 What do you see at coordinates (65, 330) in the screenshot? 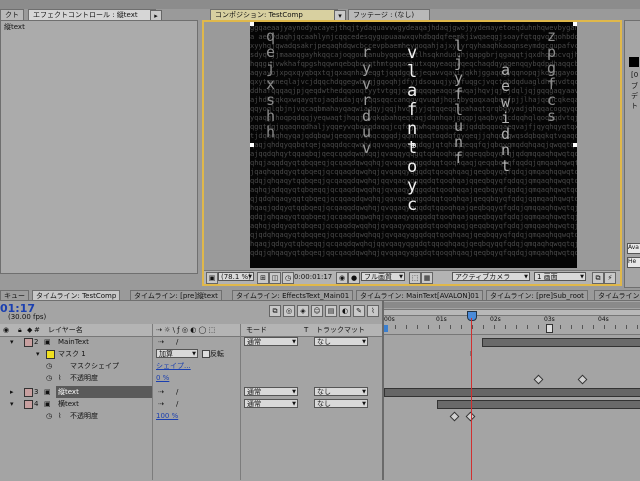
I see `col-layer-name: レイヤー名` at bounding box center [65, 330].